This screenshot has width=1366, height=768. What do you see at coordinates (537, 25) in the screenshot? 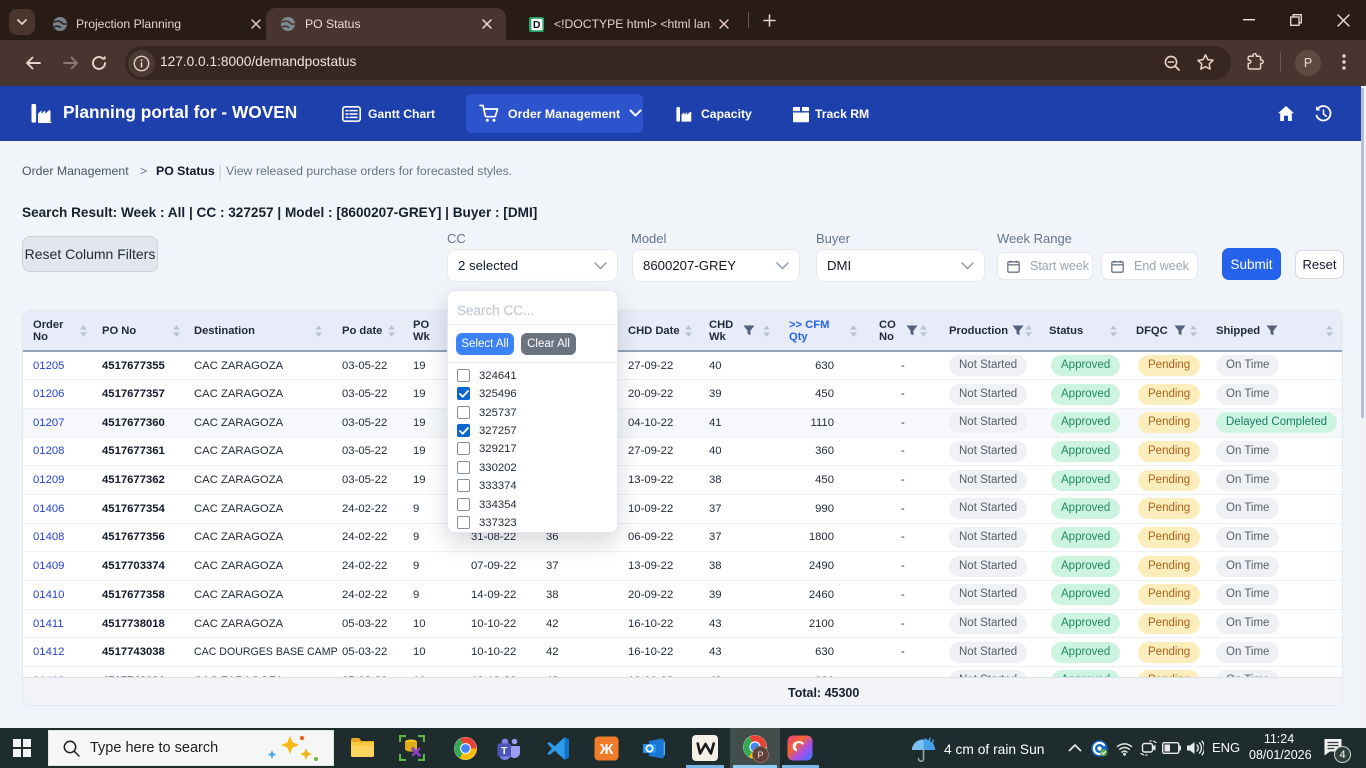
I see `svg-text: D` at bounding box center [537, 25].